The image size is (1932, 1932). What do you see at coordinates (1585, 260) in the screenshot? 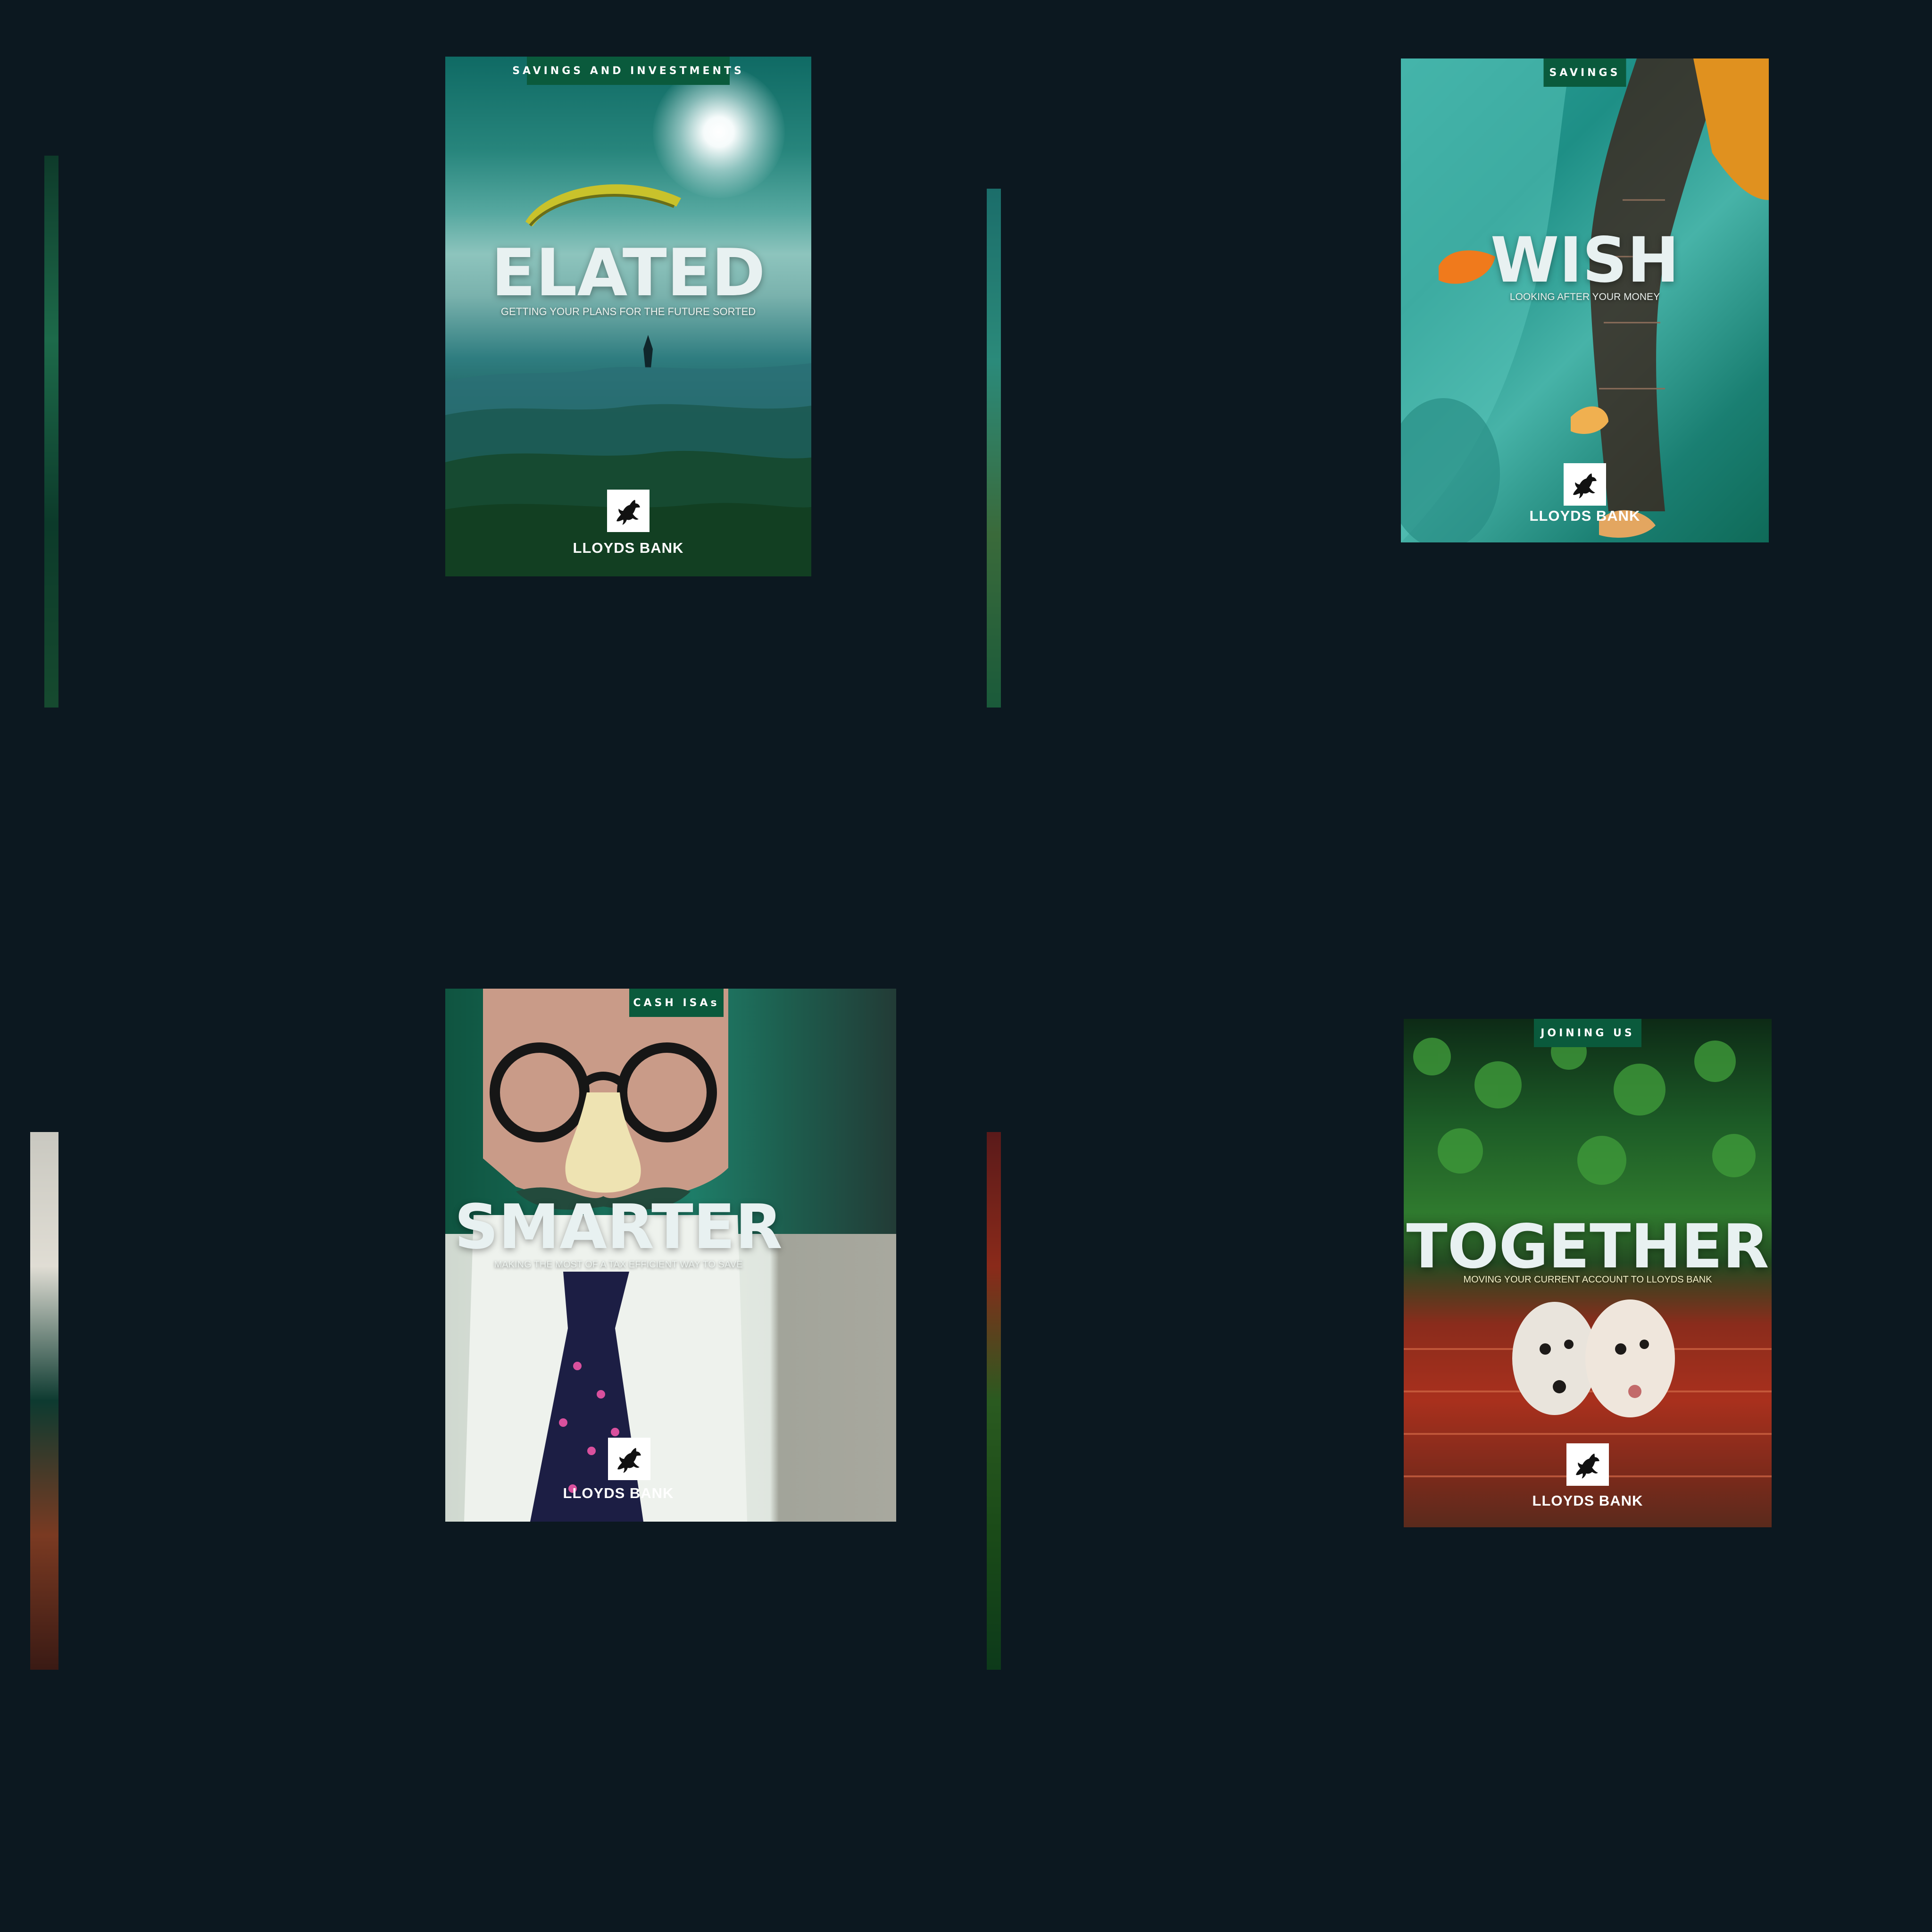
I see `headline: WISH` at bounding box center [1585, 260].